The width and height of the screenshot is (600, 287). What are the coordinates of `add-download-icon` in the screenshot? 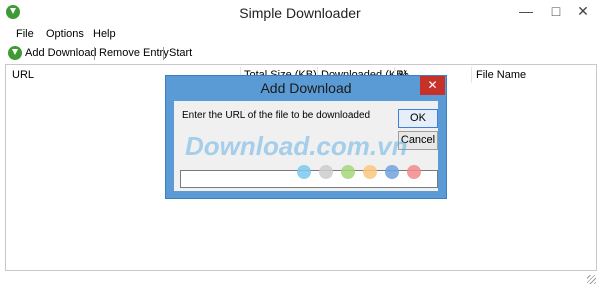 It's located at (15, 53).